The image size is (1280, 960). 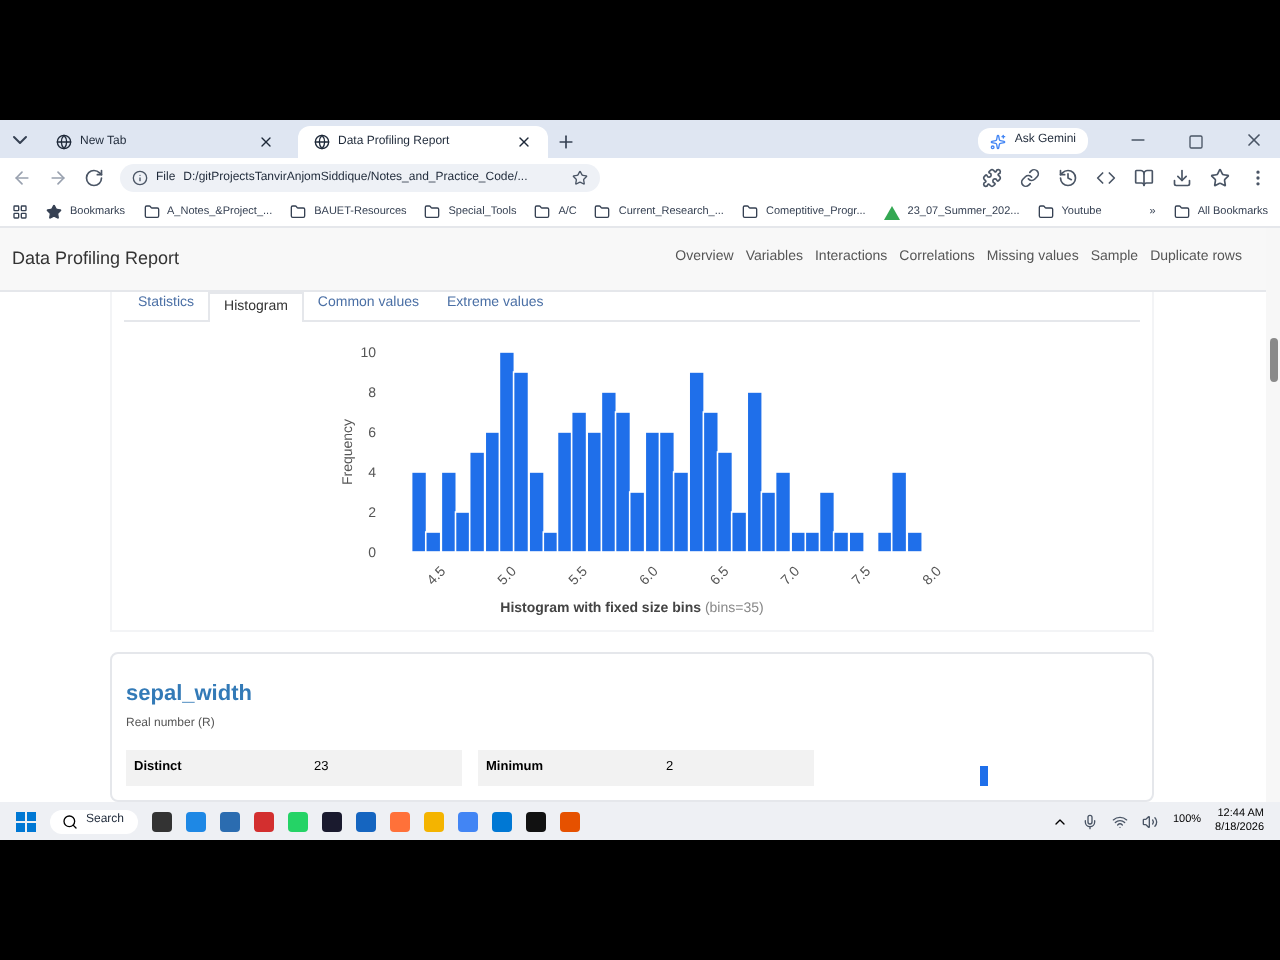 What do you see at coordinates (94, 178) in the screenshot?
I see `reload-icon` at bounding box center [94, 178].